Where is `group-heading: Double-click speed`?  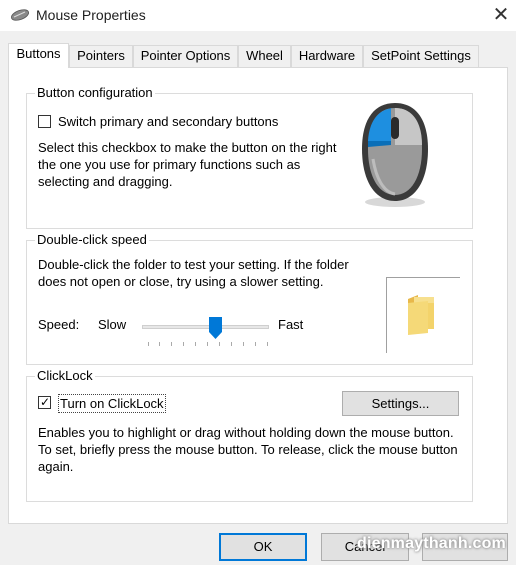 group-heading: Double-click speed is located at coordinates (92, 240).